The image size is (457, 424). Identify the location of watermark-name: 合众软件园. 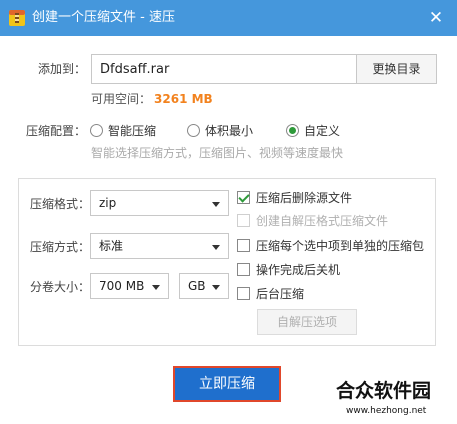
(384, 391).